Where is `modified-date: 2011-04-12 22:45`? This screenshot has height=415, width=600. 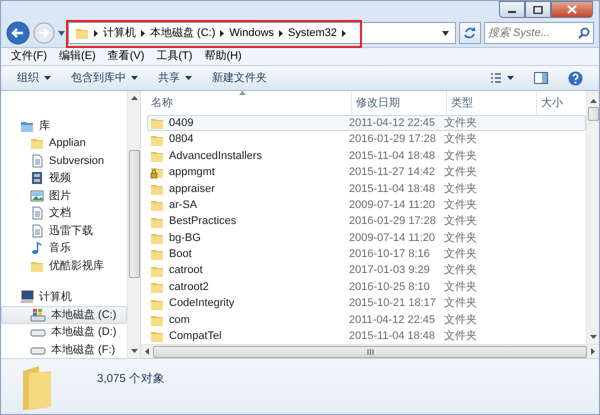
modified-date: 2011-04-12 22:45 is located at coordinates (392, 123).